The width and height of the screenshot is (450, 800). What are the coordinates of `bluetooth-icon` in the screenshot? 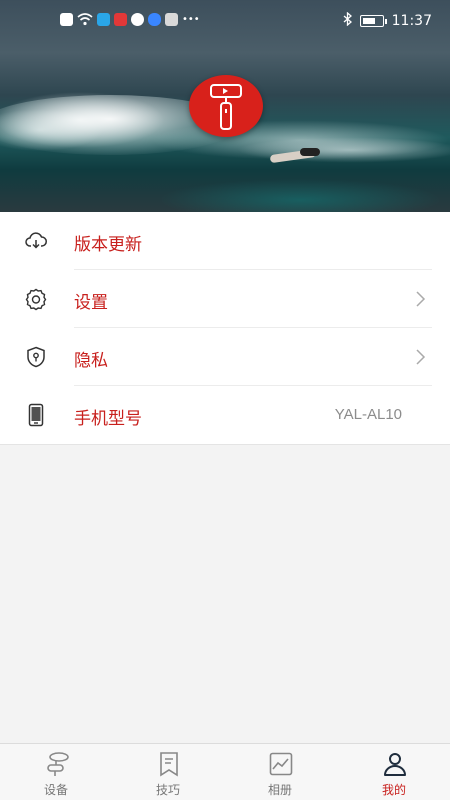 It's located at (347, 20).